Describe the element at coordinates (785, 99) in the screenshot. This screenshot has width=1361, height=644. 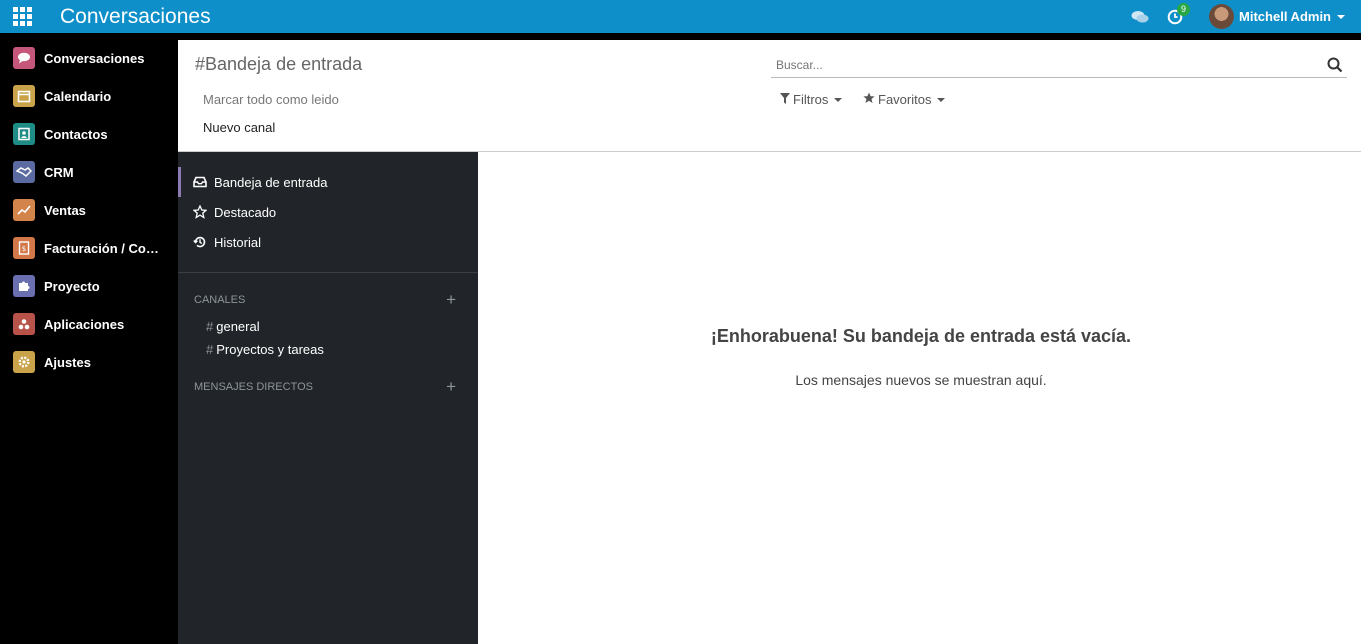
I see `filter-icon` at that location.